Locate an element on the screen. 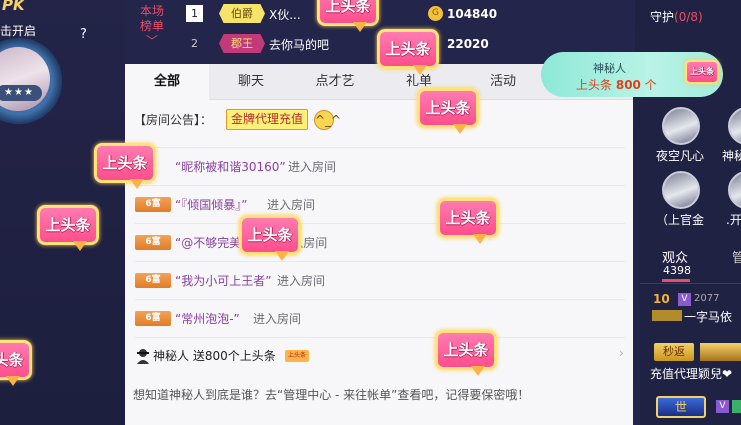  guard-member-name: 神秘 is located at coordinates (731, 156).